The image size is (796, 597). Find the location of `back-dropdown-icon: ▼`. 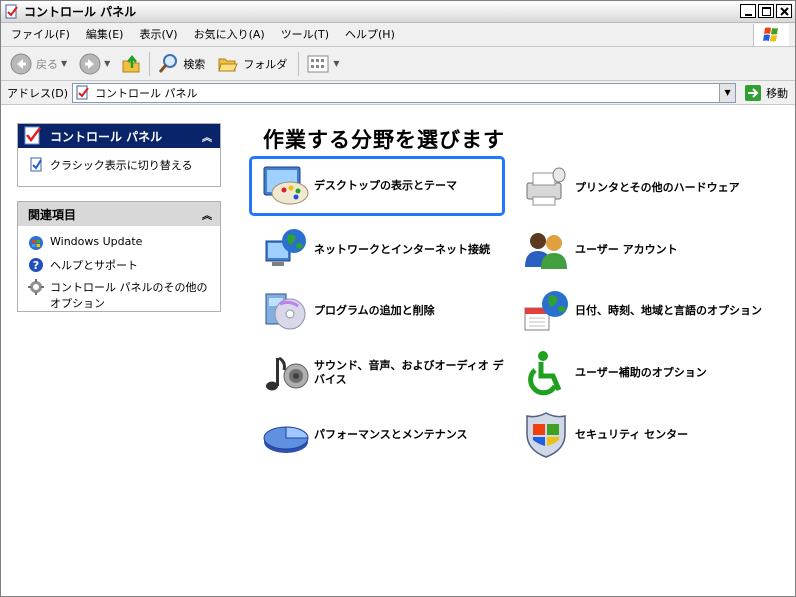

back-dropdown-icon: ▼ is located at coordinates (64, 63).